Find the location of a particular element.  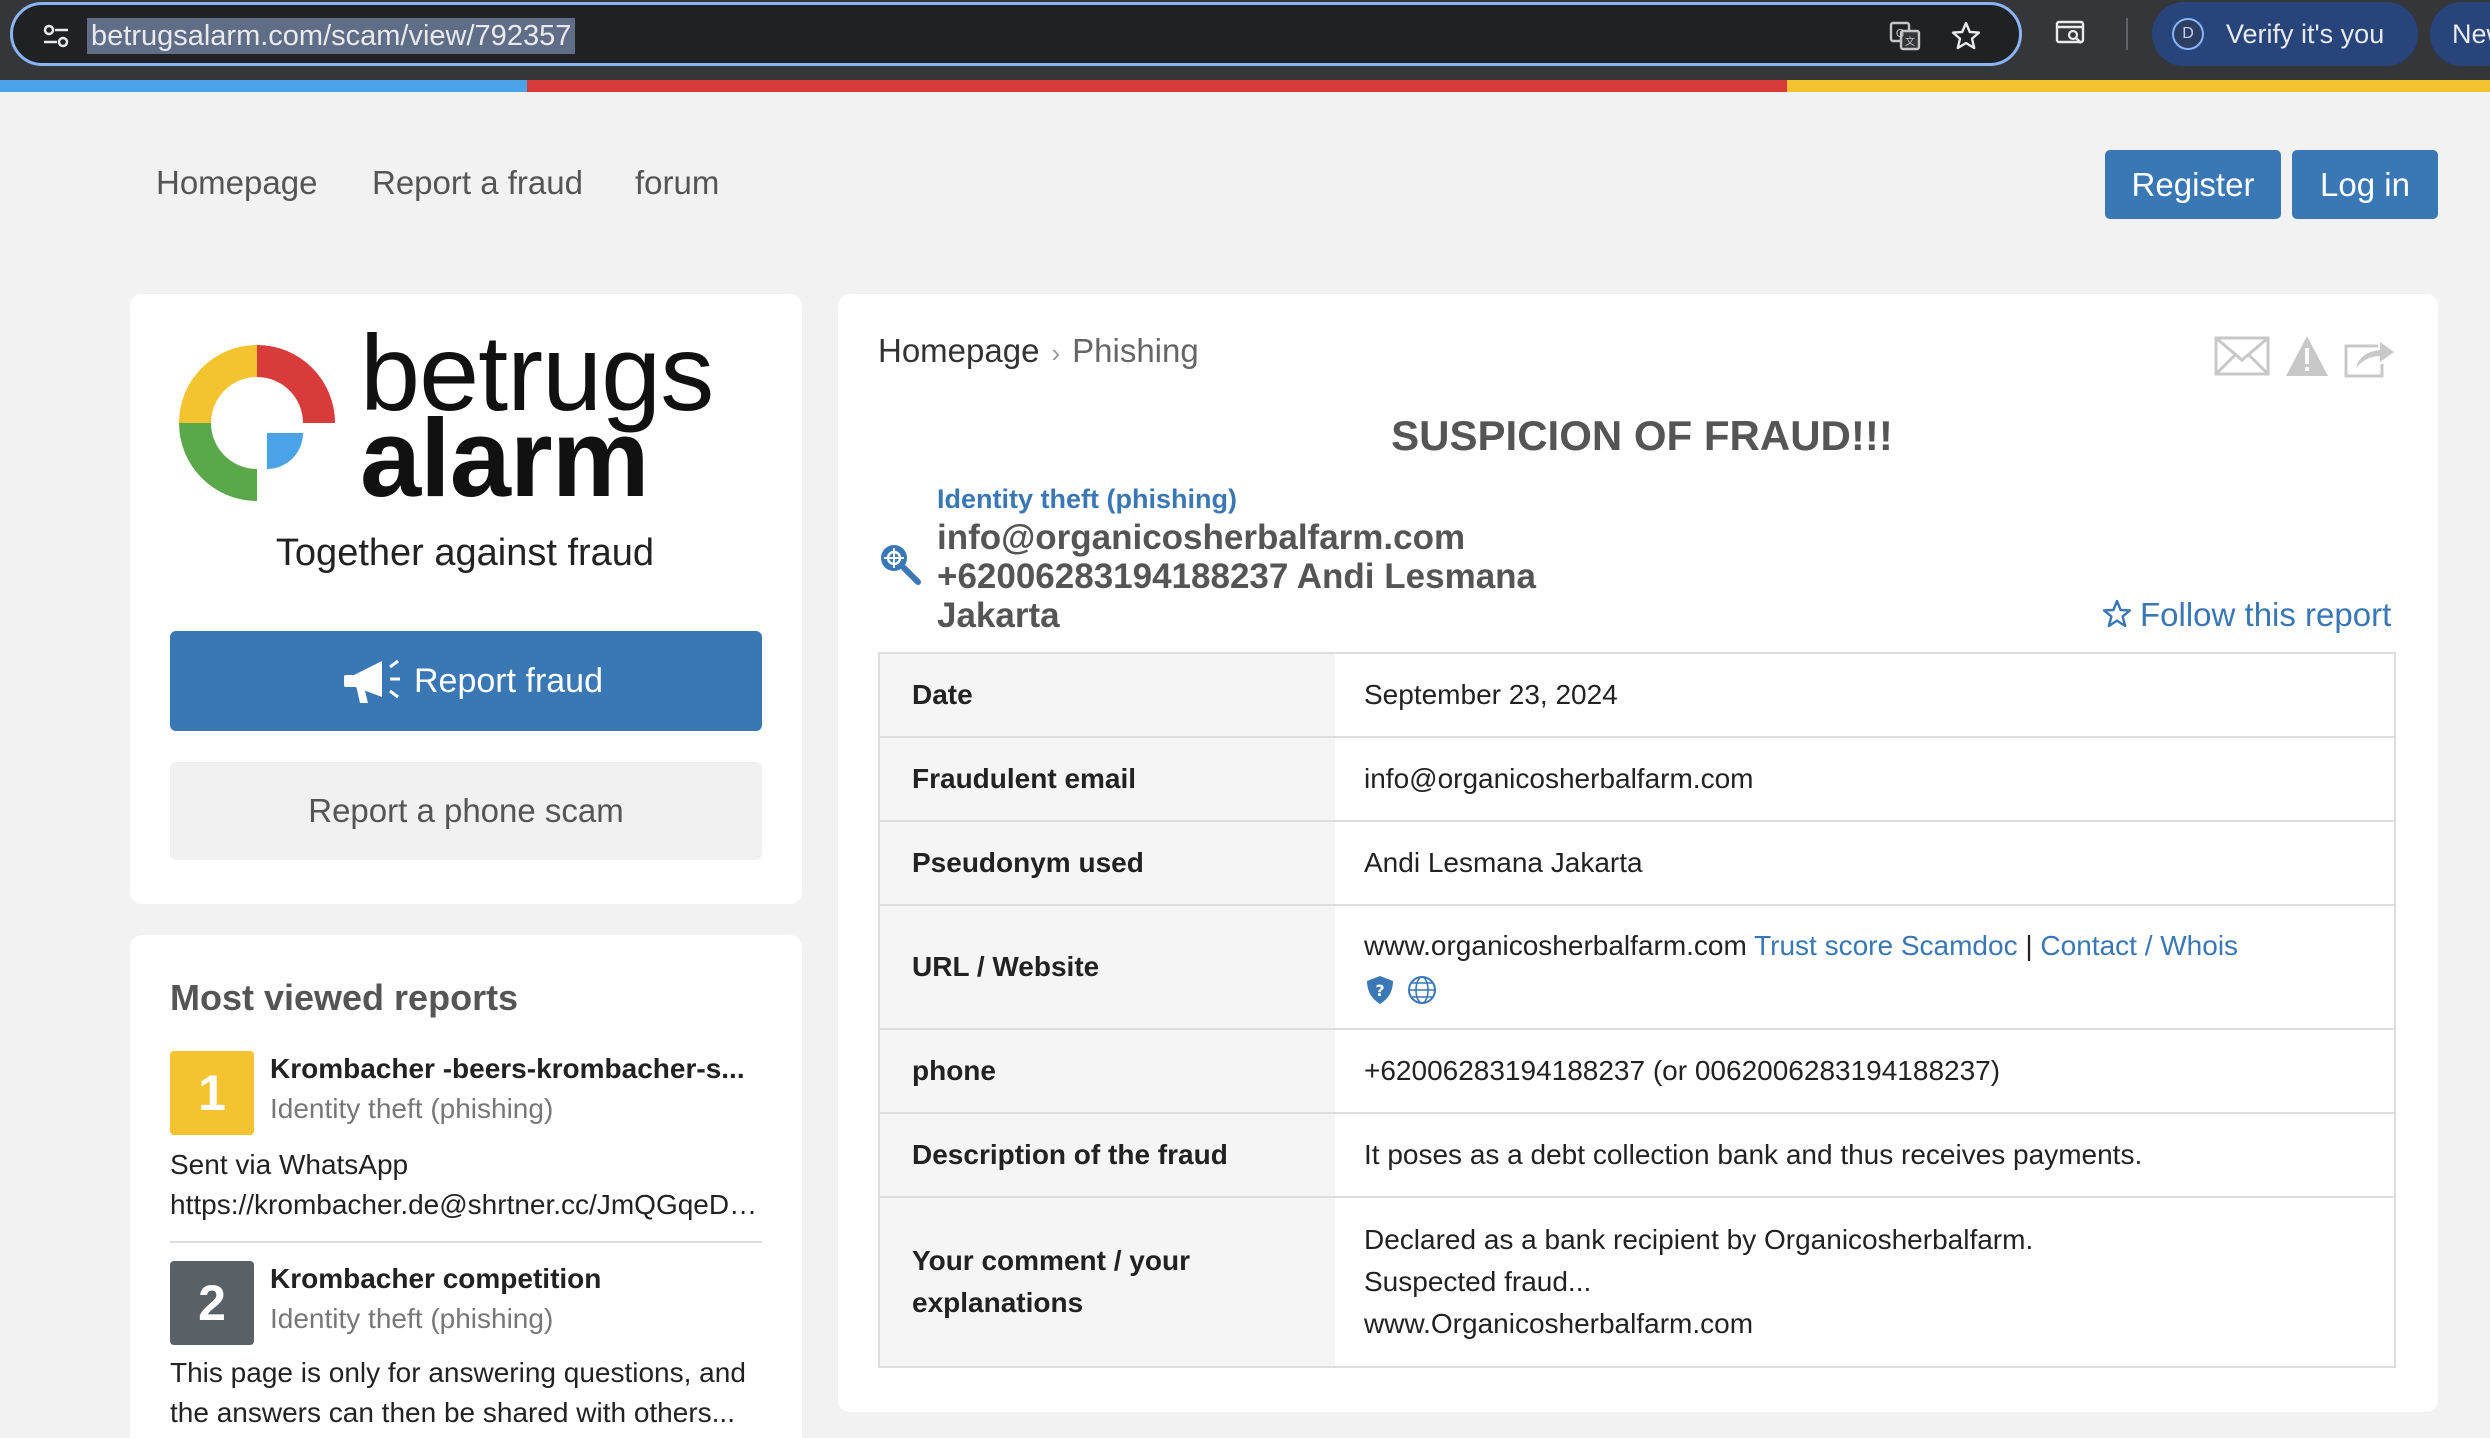

follow-report-link: Follow this report is located at coordinates (2246, 615).